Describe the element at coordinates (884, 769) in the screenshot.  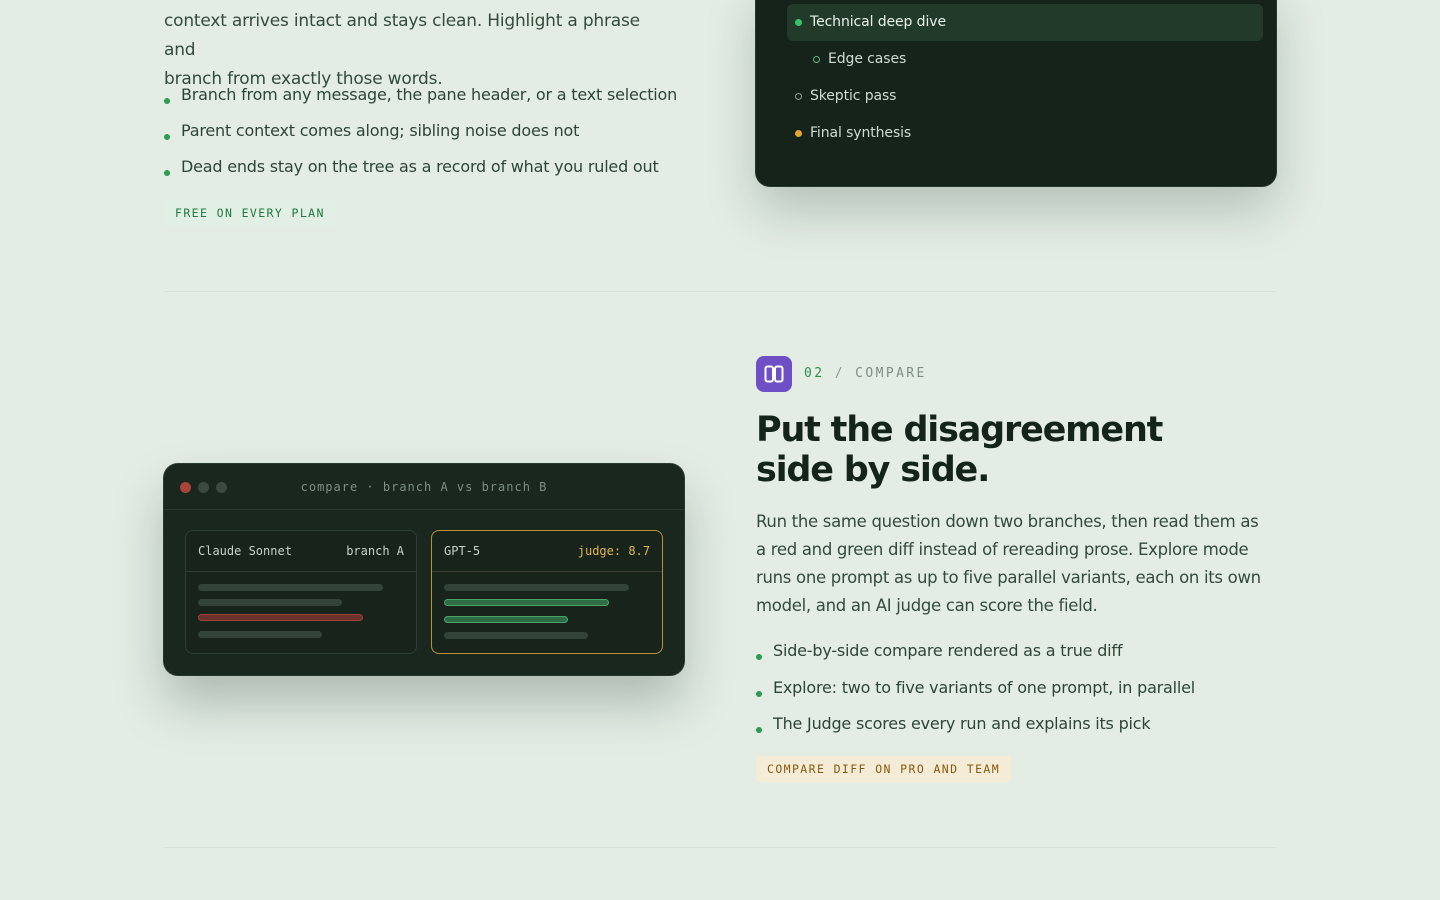
I see `plan-badge: COMPARE DIFF ON PRO AND TEAM` at that location.